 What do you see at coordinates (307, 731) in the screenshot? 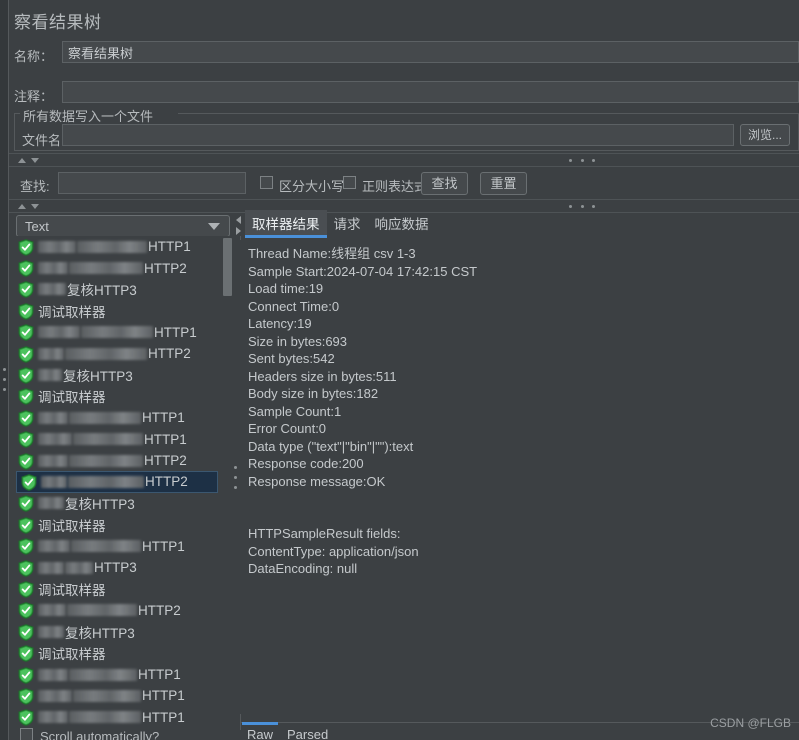
I see `bottom-tab-1: Parsed` at bounding box center [307, 731].